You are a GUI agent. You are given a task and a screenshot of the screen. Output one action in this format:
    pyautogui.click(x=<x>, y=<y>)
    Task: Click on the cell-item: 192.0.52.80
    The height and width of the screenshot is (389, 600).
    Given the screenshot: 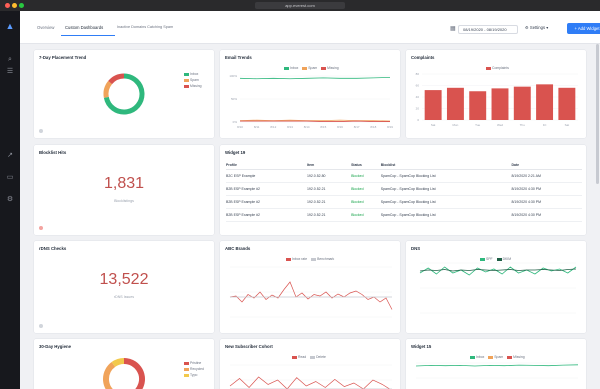 What is the action you would take?
    pyautogui.click(x=329, y=176)
    